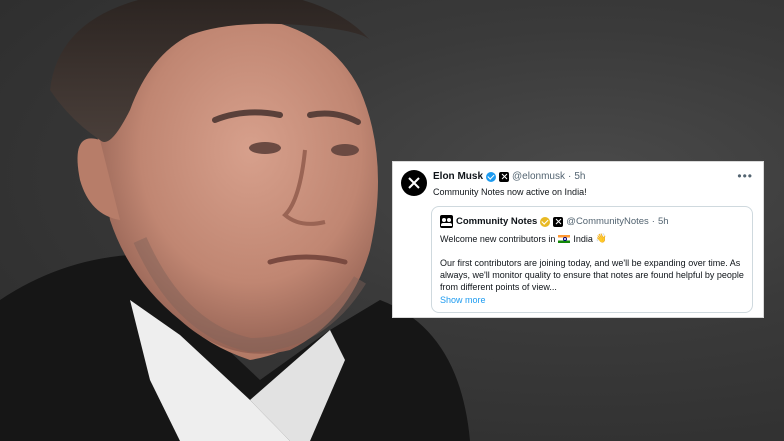  Describe the element at coordinates (463, 300) in the screenshot. I see `show-more-link: Show more` at that location.